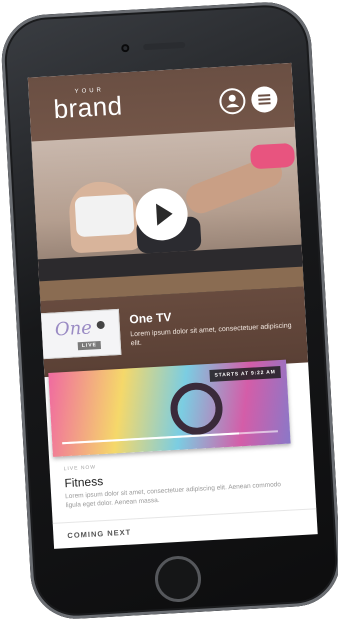 Image resolution: width=338 pixels, height=623 pixels. I want to click on program-title: Fitness, so click(83, 482).